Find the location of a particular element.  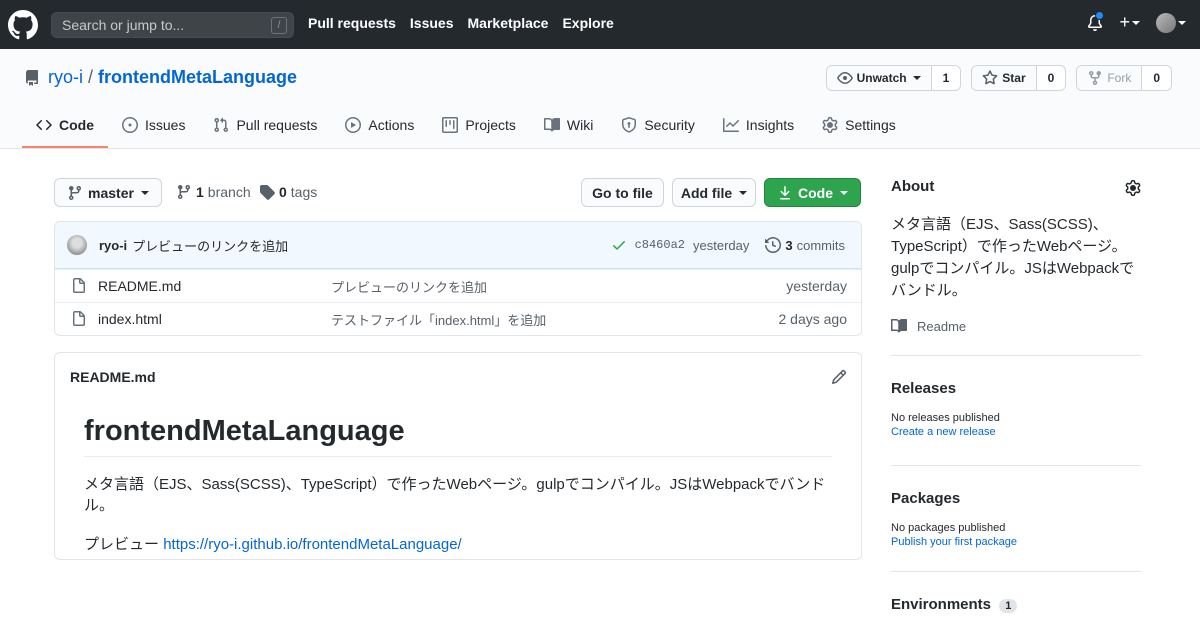

commit-author: ryo-i is located at coordinates (113, 245).